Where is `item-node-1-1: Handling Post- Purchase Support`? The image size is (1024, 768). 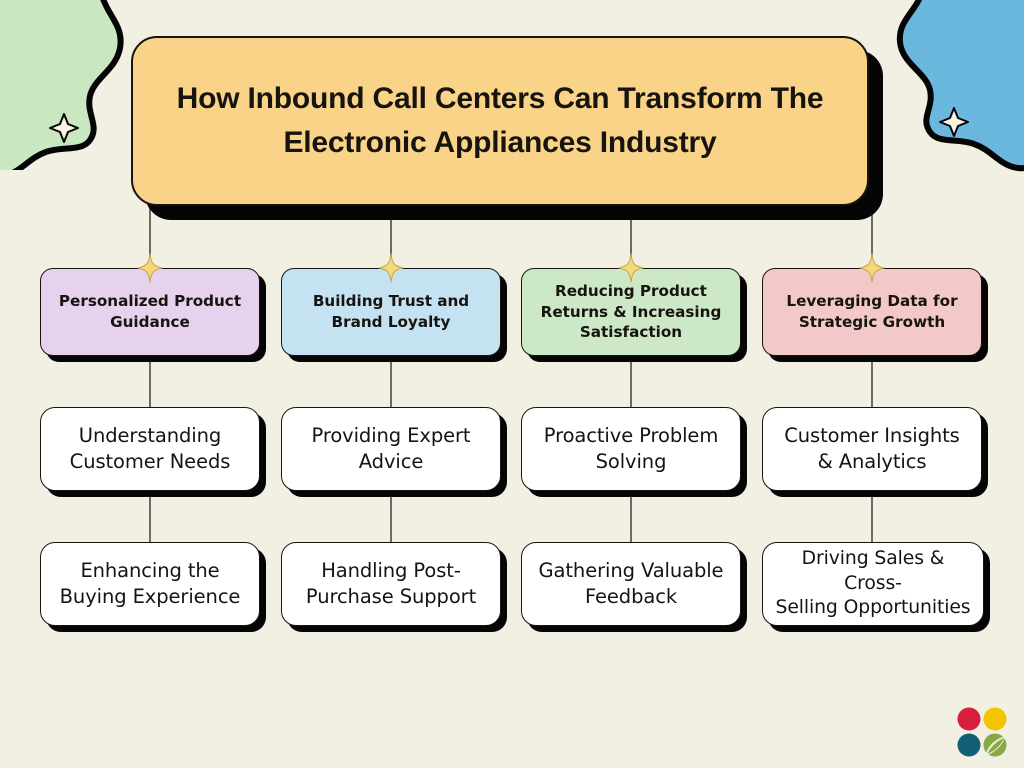
item-node-1-1: Handling Post- Purchase Support is located at coordinates (391, 584).